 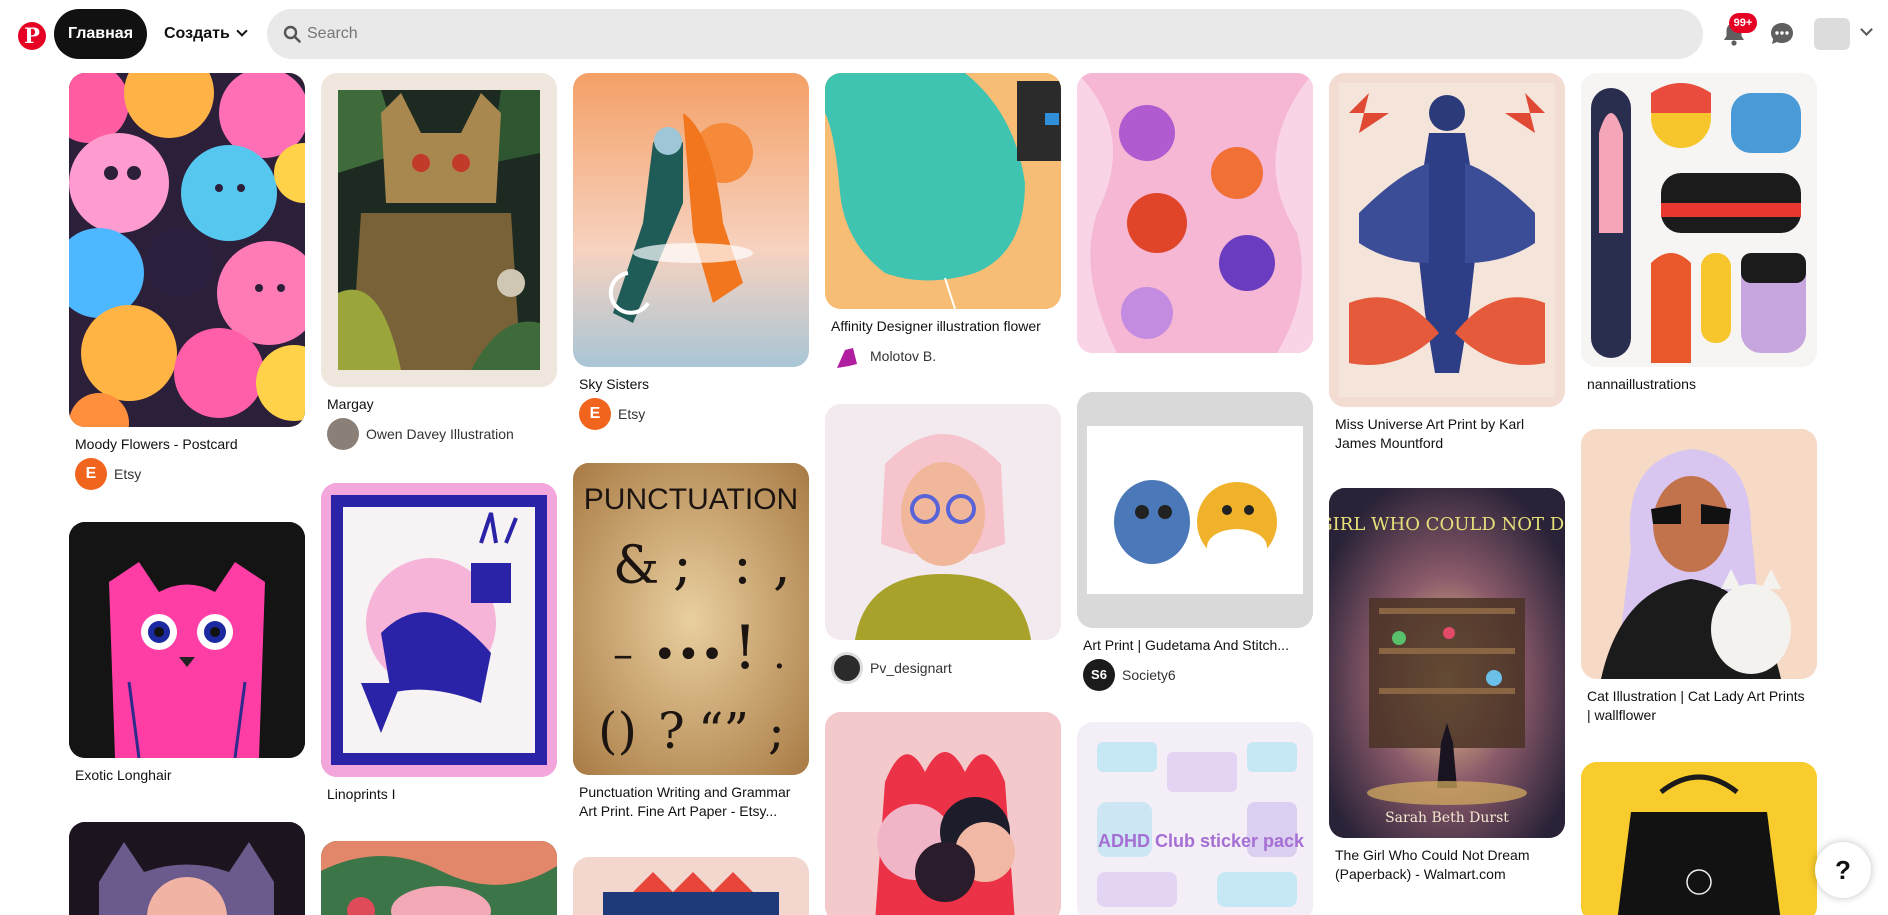 I want to click on pin-source: Molotov B., so click(x=943, y=354).